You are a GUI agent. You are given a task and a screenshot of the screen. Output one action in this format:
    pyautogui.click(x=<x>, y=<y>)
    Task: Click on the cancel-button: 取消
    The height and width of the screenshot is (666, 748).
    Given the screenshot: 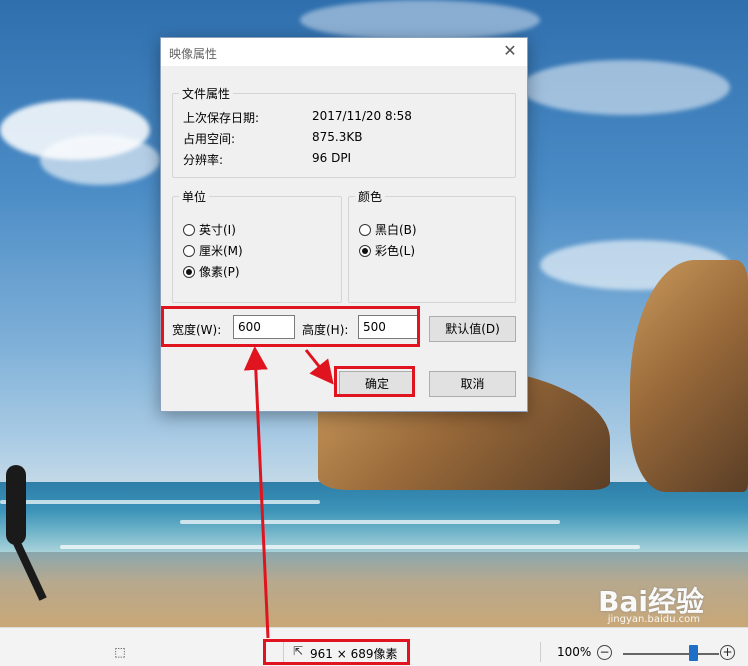 What is the action you would take?
    pyautogui.click(x=472, y=384)
    